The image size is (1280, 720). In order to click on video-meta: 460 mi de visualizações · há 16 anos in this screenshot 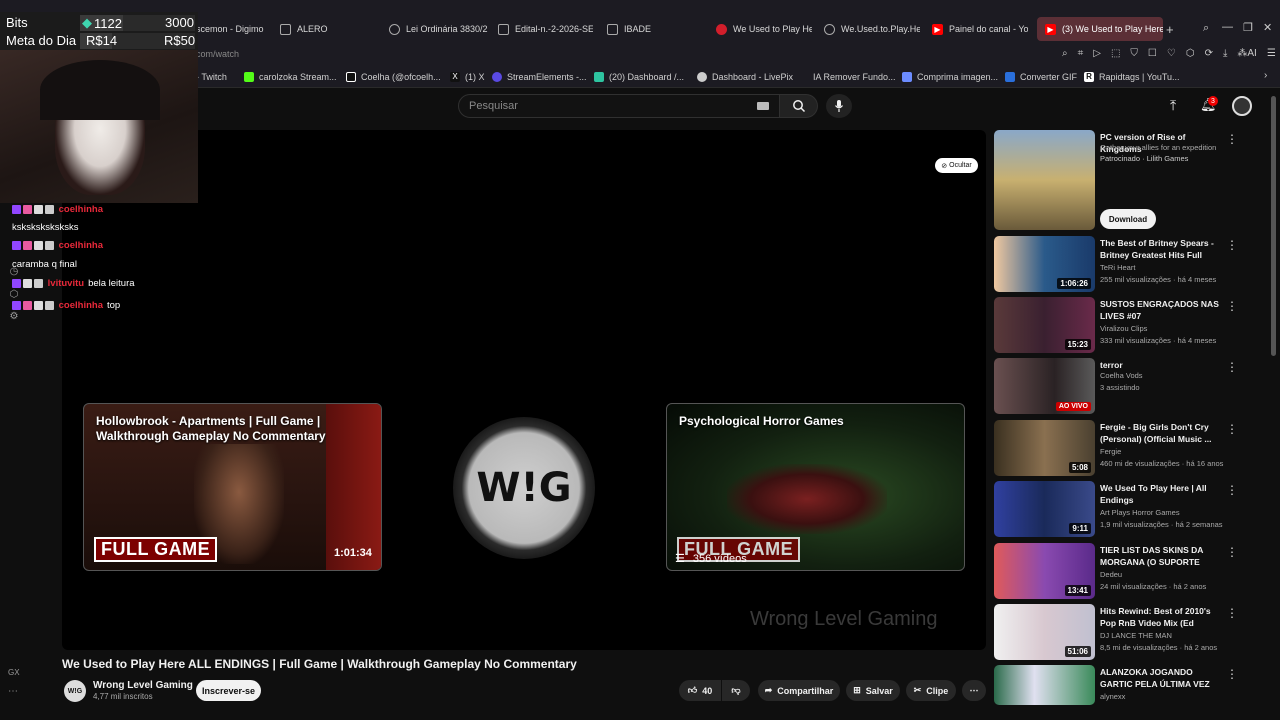, I will do `click(1162, 463)`.